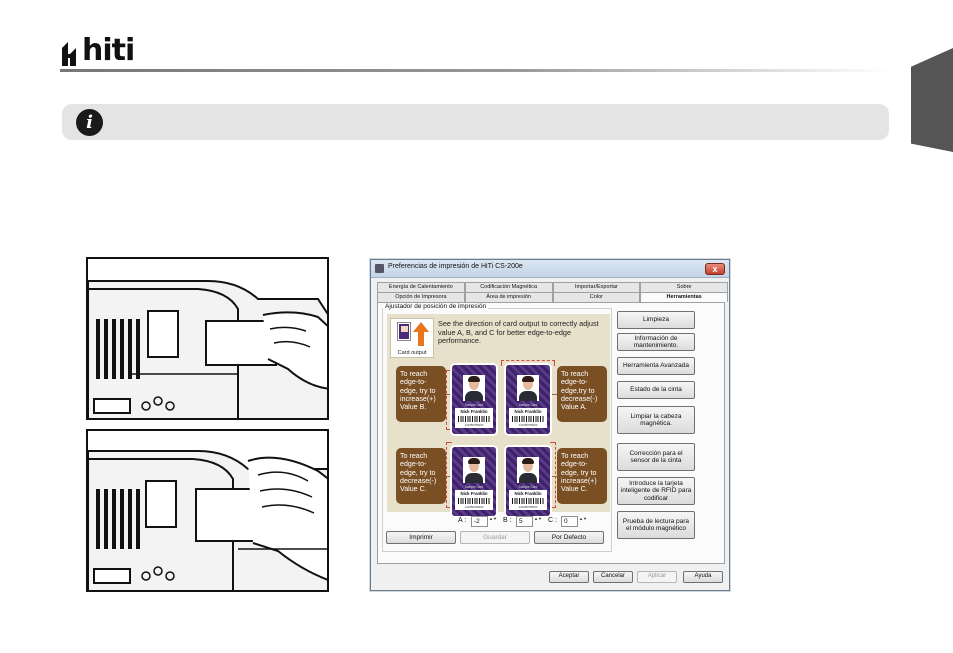  I want to click on save-button: Guardar, so click(495, 537).